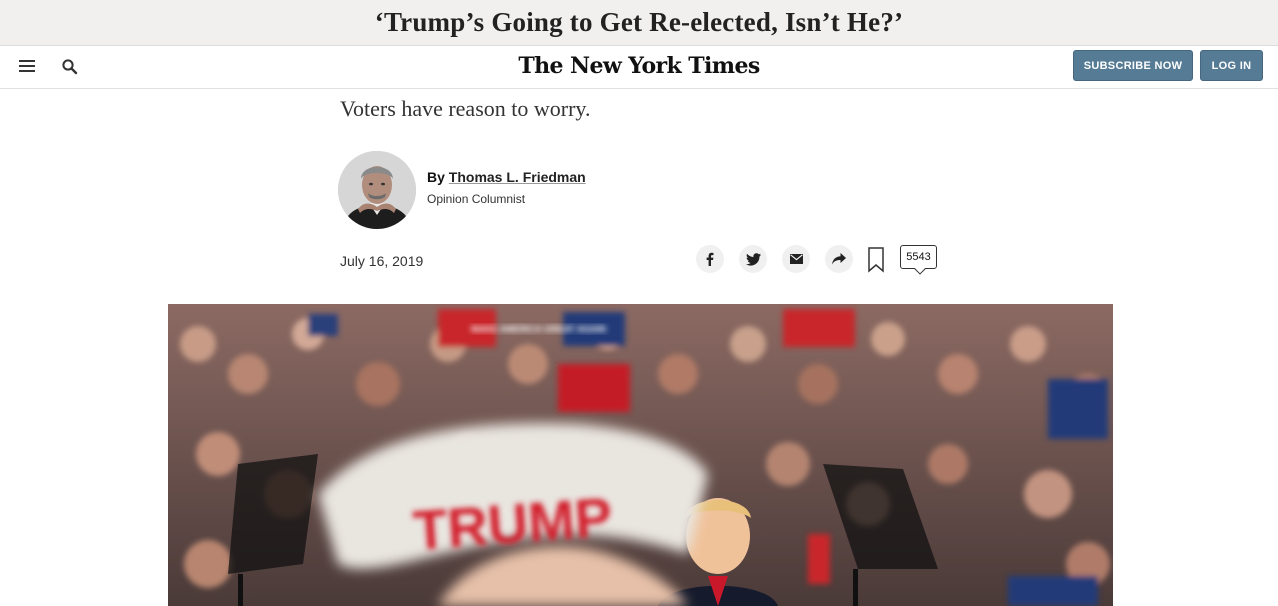 The height and width of the screenshot is (606, 1278). I want to click on masthead: The New York Times SUBSCRIBE NOW LOG IN, so click(639, 67).